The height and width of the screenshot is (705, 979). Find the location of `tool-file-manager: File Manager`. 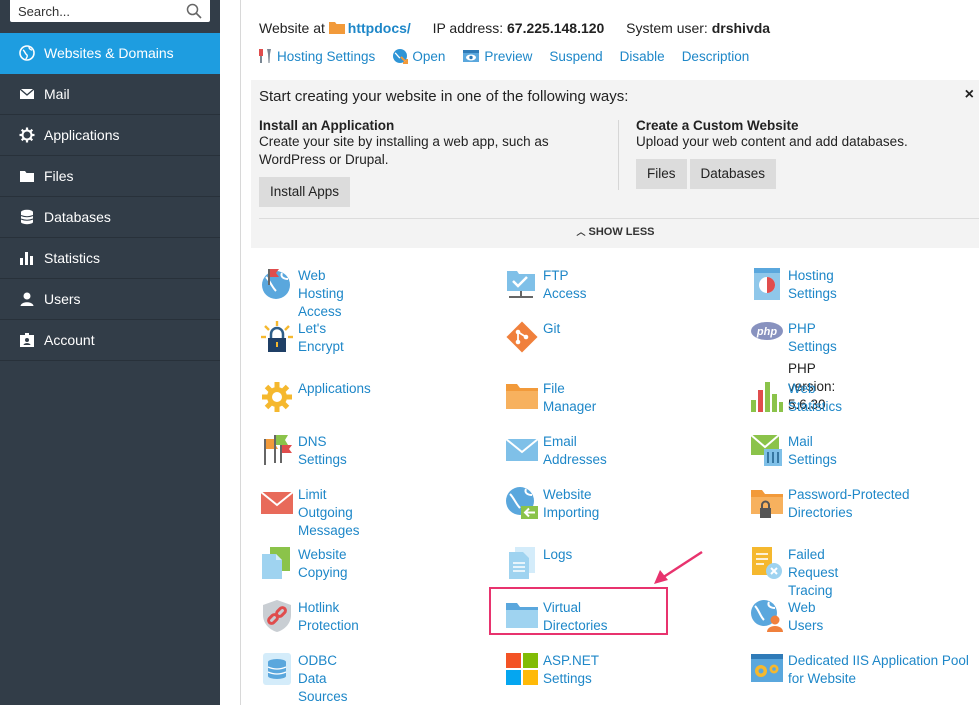

tool-file-manager: File Manager is located at coordinates (550, 398).